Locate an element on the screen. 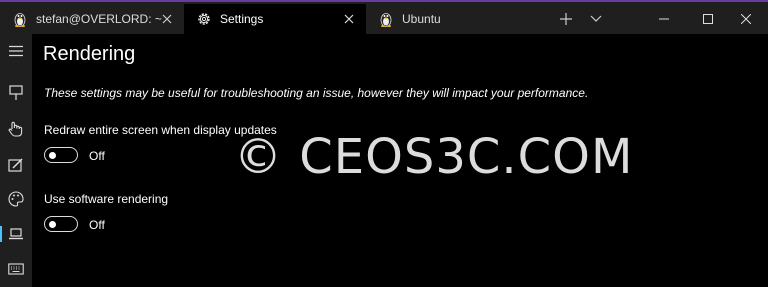  new-tab-button is located at coordinates (566, 19).